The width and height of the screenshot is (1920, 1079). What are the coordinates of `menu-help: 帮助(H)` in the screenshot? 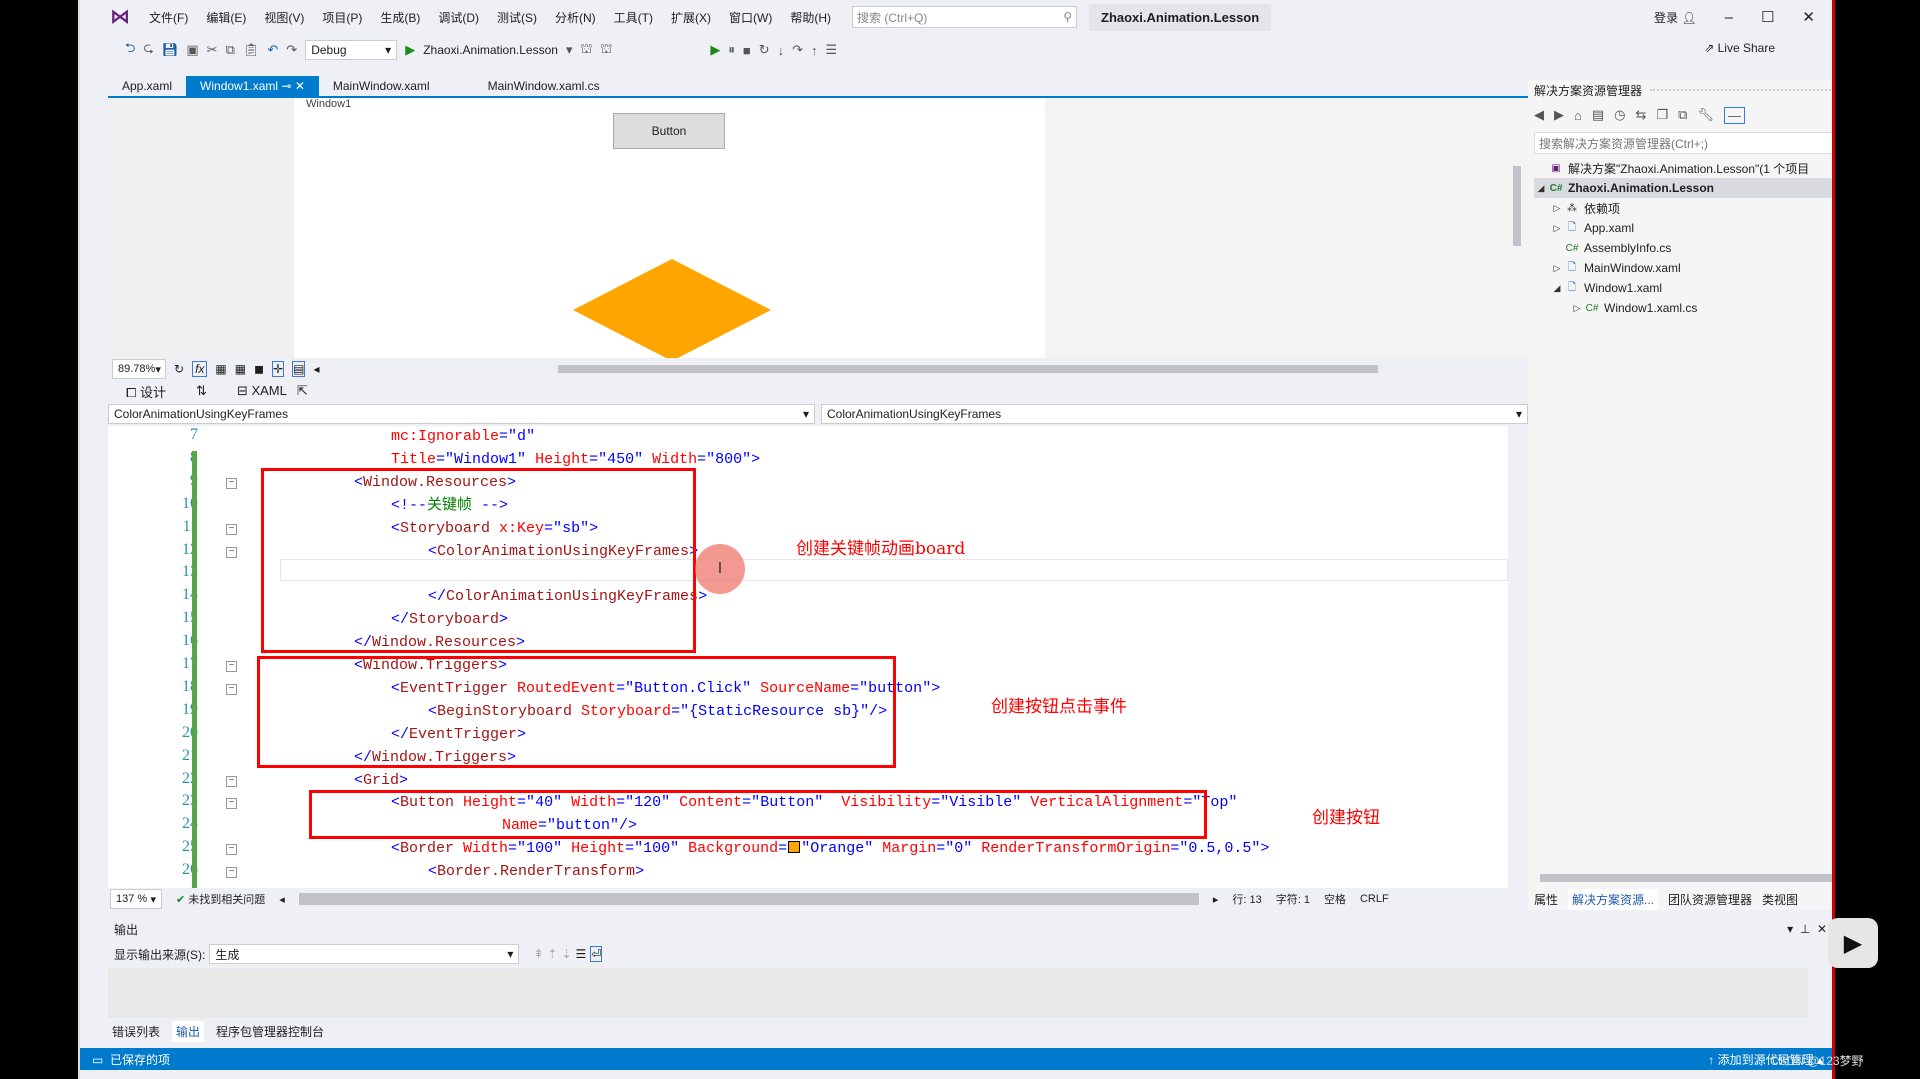 It's located at (810, 17).